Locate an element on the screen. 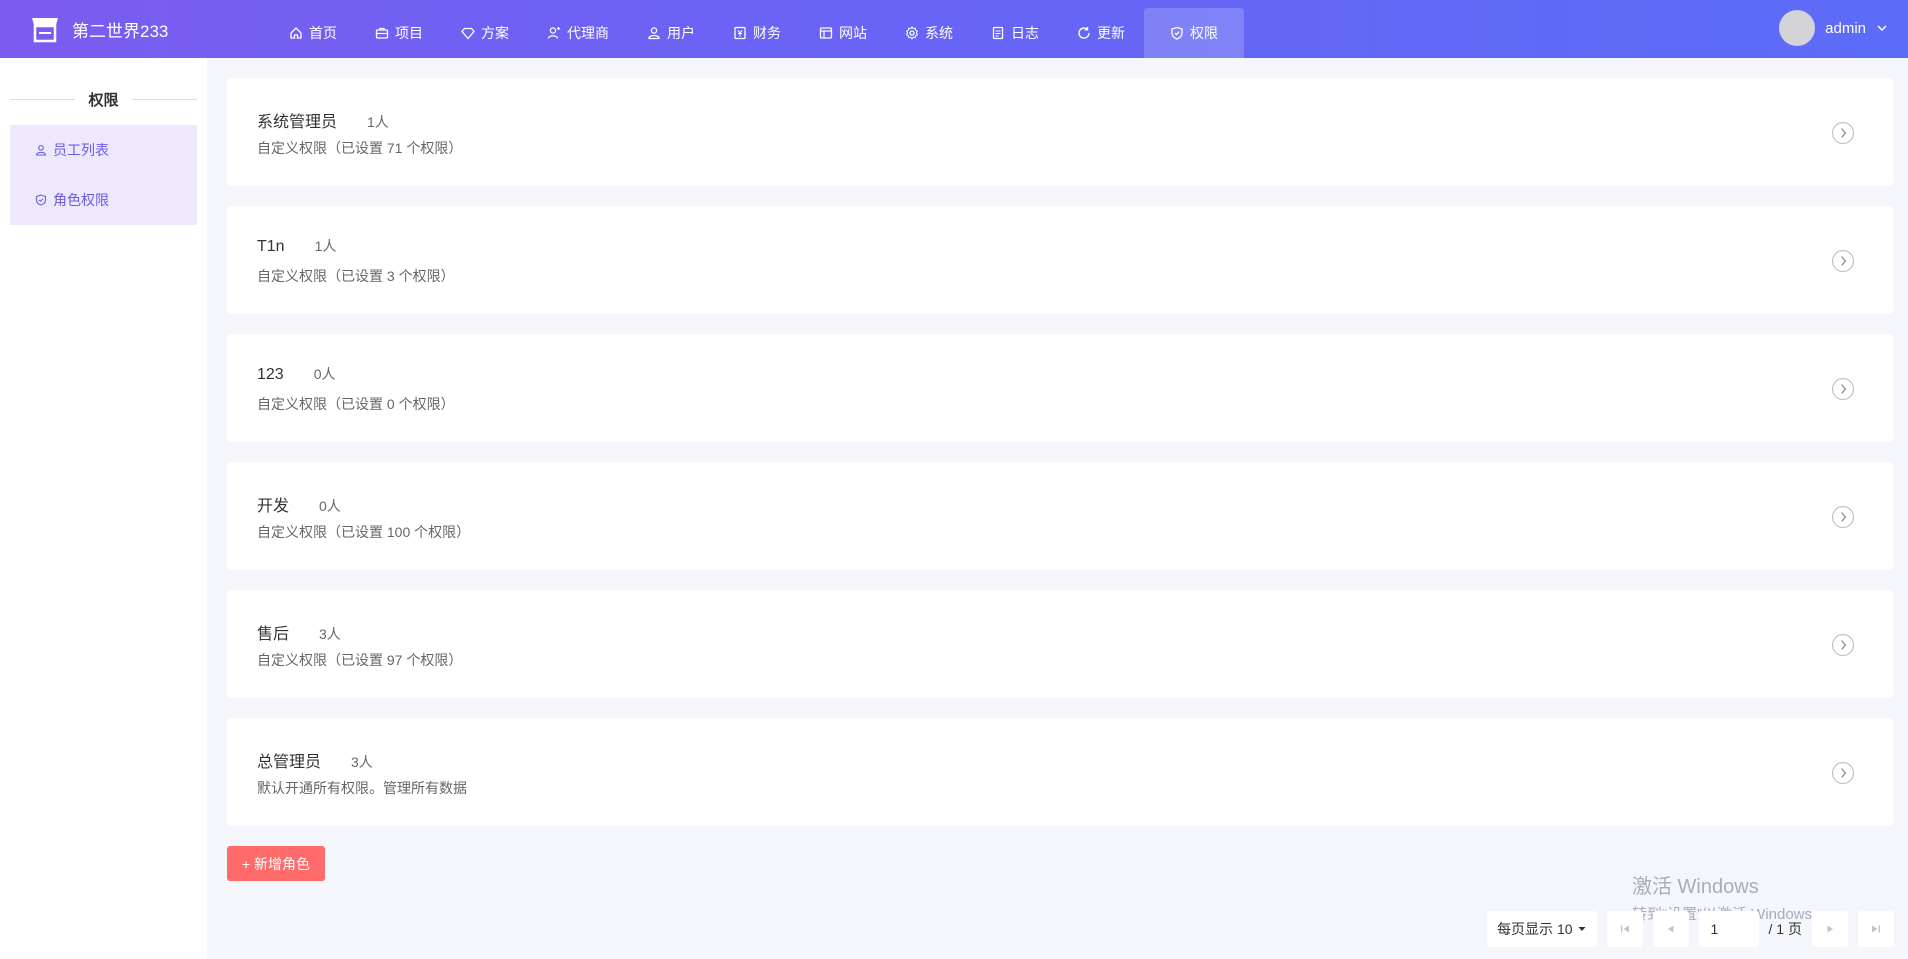  brand: 第二世界233 is located at coordinates (99, 29).